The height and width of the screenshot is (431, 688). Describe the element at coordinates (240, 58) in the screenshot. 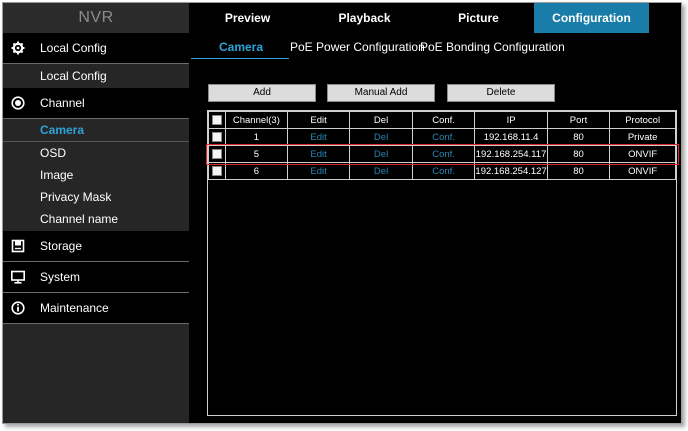

I see `subtab-active-indicator` at that location.